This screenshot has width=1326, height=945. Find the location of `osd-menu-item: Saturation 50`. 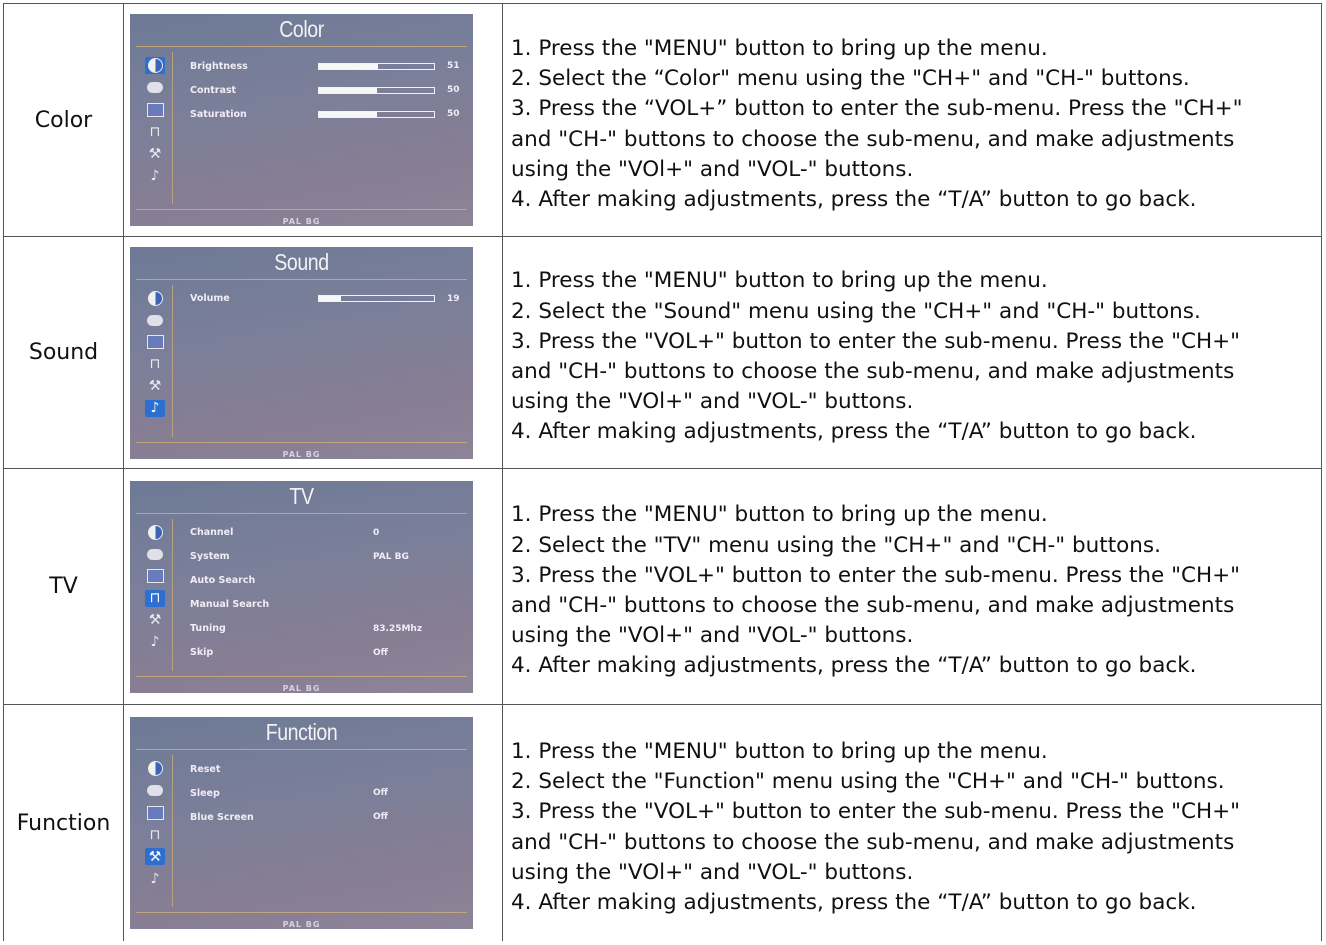

osd-menu-item: Saturation 50 is located at coordinates (327, 114).